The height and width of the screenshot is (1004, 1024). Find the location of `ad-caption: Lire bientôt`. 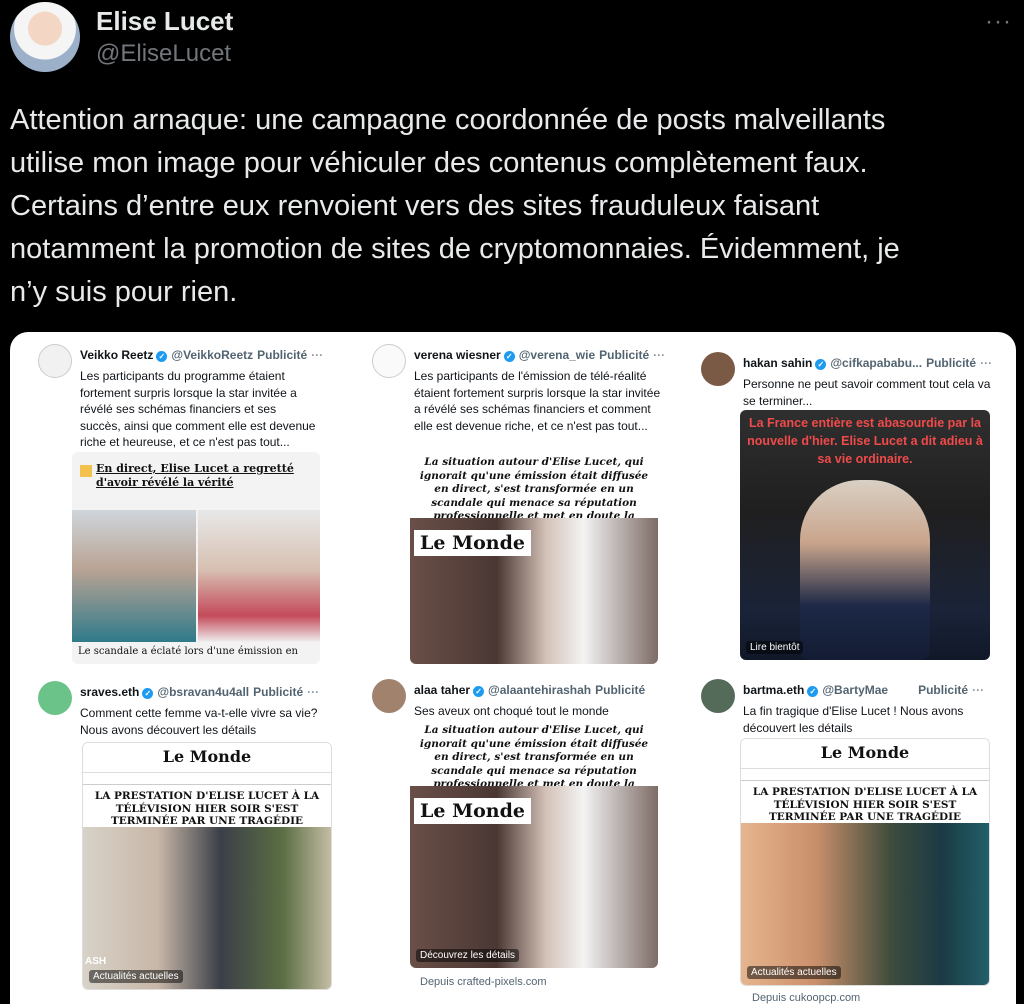

ad-caption: Lire bientôt is located at coordinates (775, 647).